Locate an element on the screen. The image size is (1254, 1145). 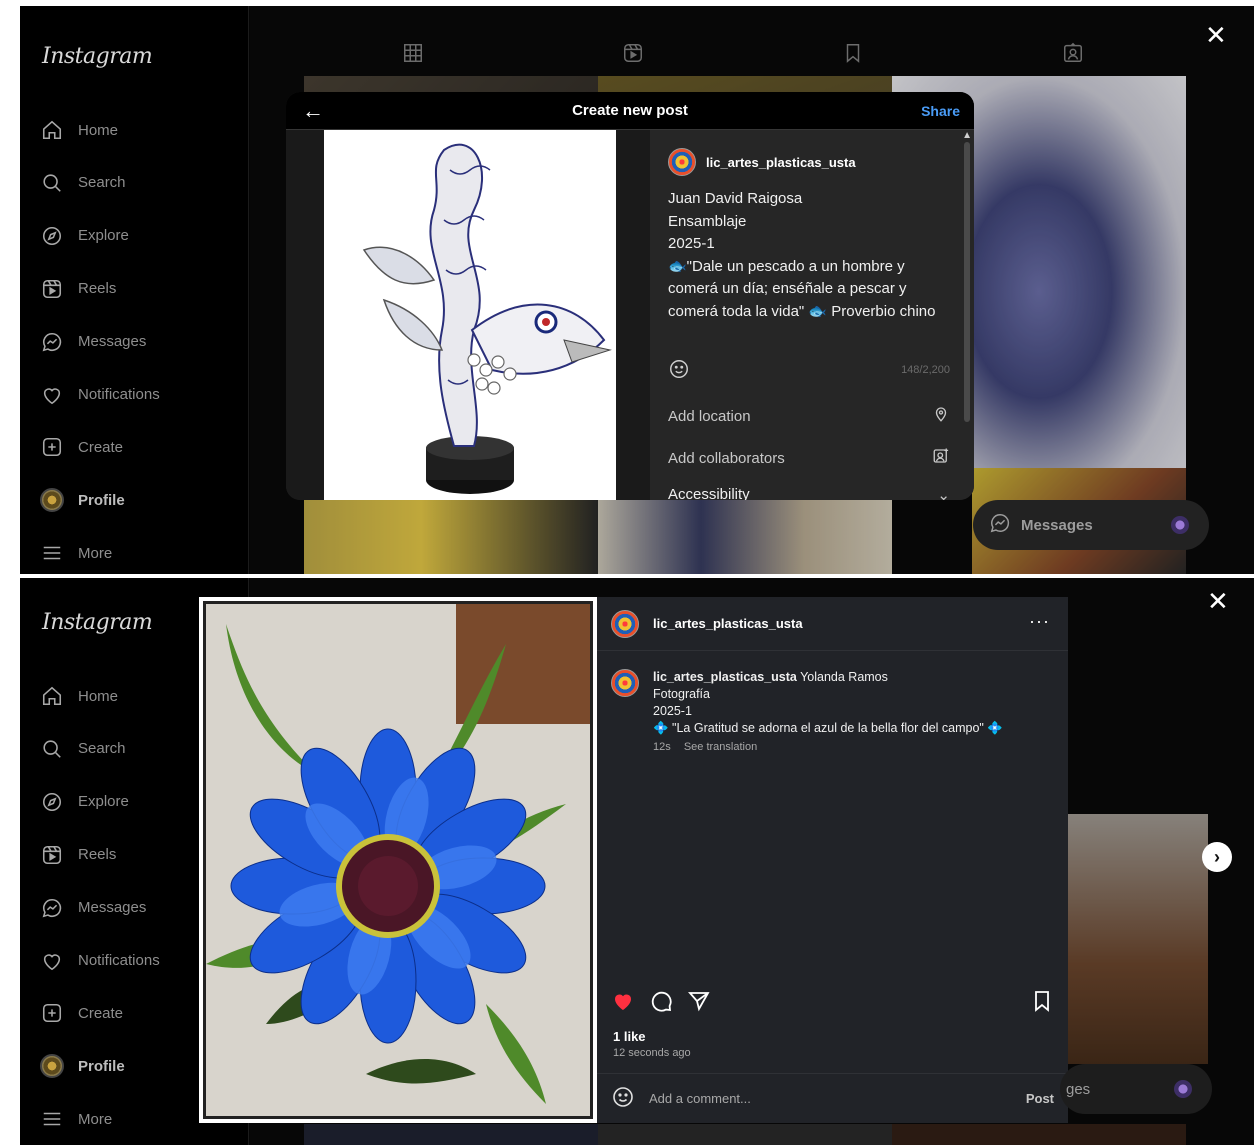
caption-line: 2025-1 is located at coordinates (672, 711).